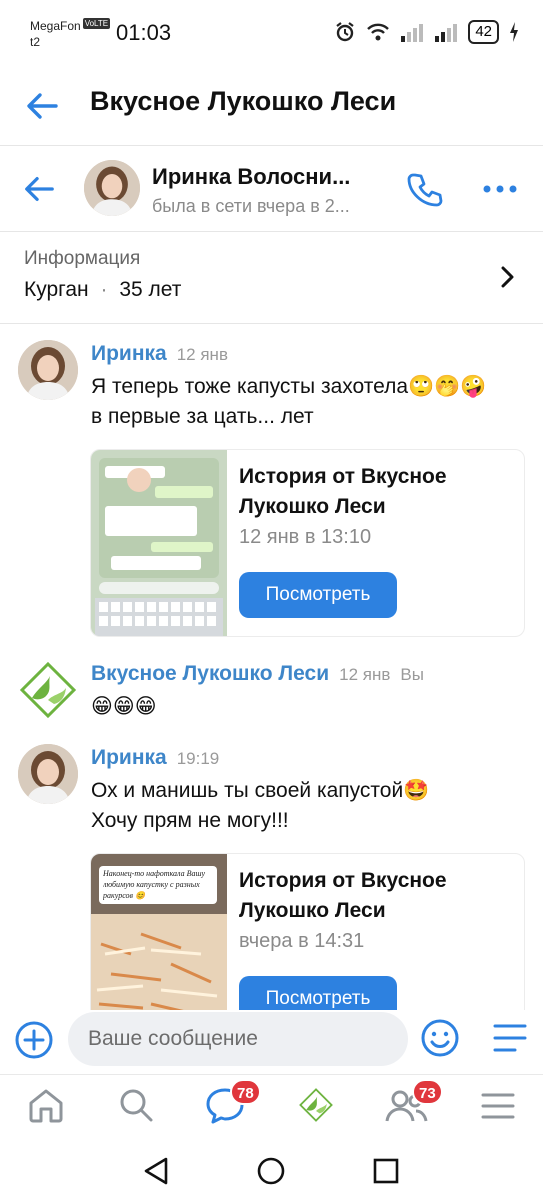 This screenshot has height=1200, width=543. Describe the element at coordinates (412, 674) in the screenshot. I see `you-label: Вы` at that location.